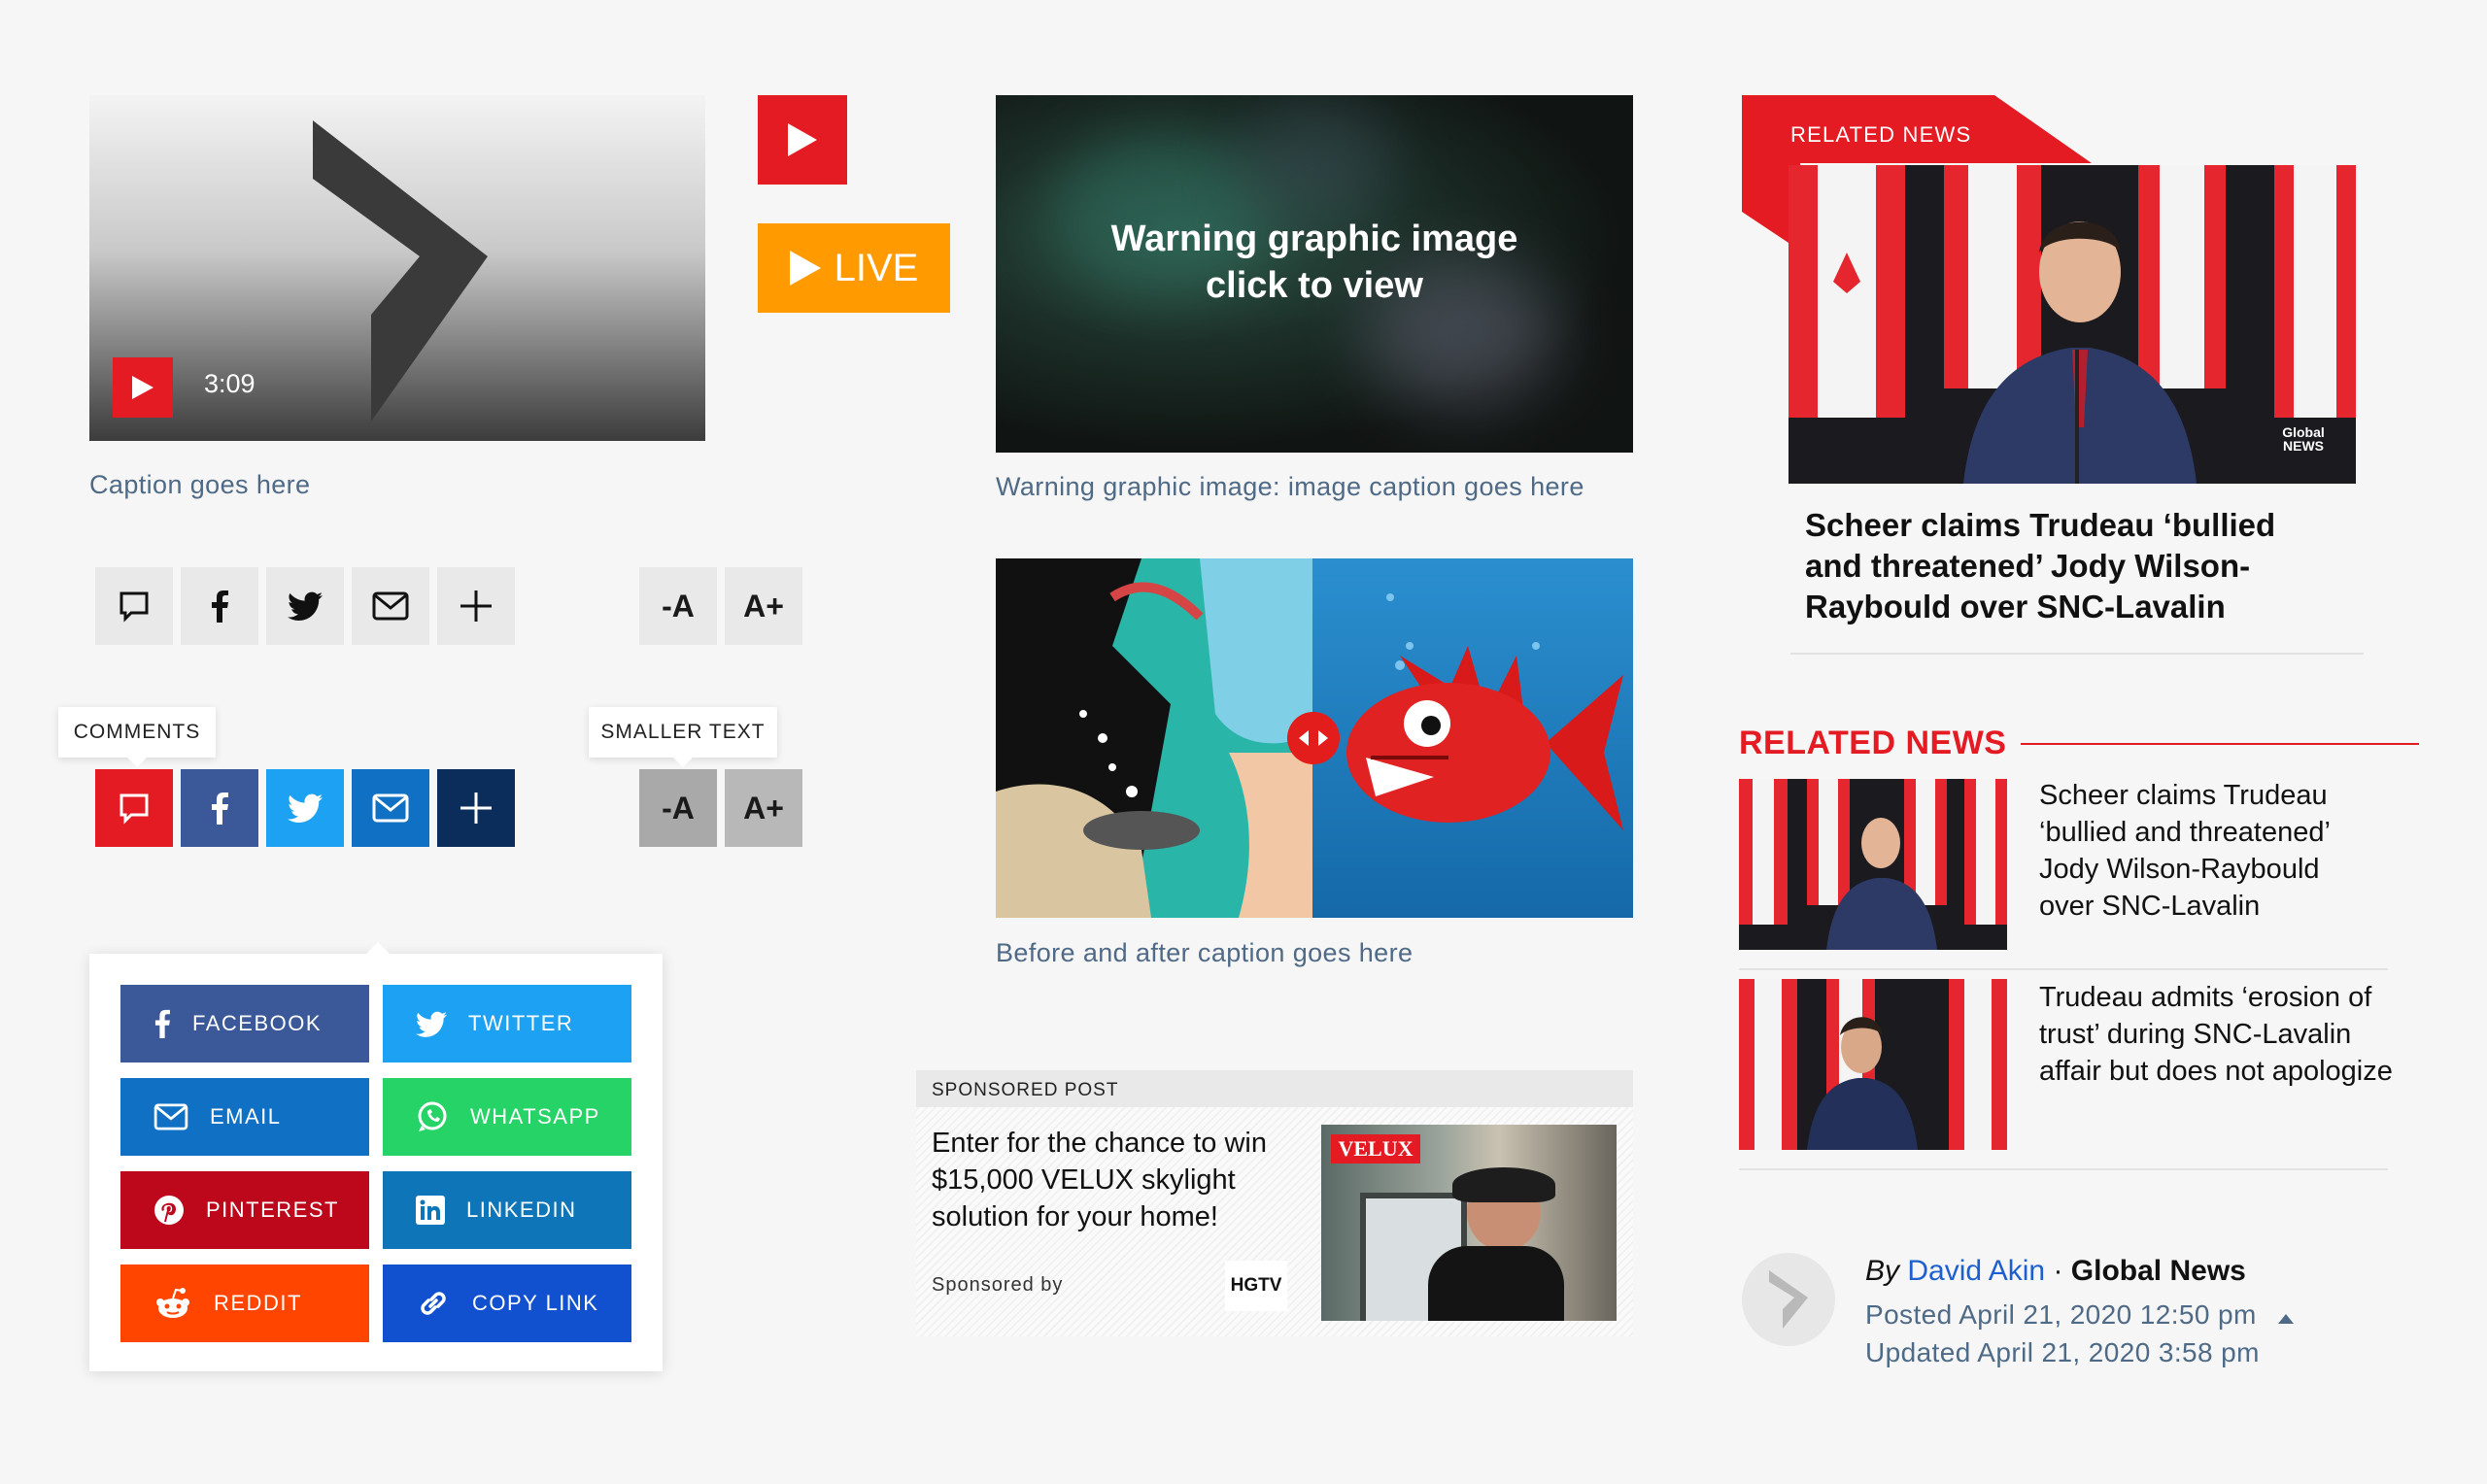 The height and width of the screenshot is (1484, 2487). I want to click on byline: By David Akin · Global News, so click(2055, 1271).